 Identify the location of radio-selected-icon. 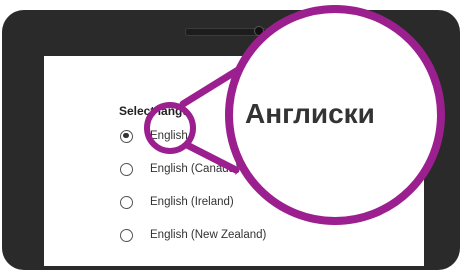
(126, 136).